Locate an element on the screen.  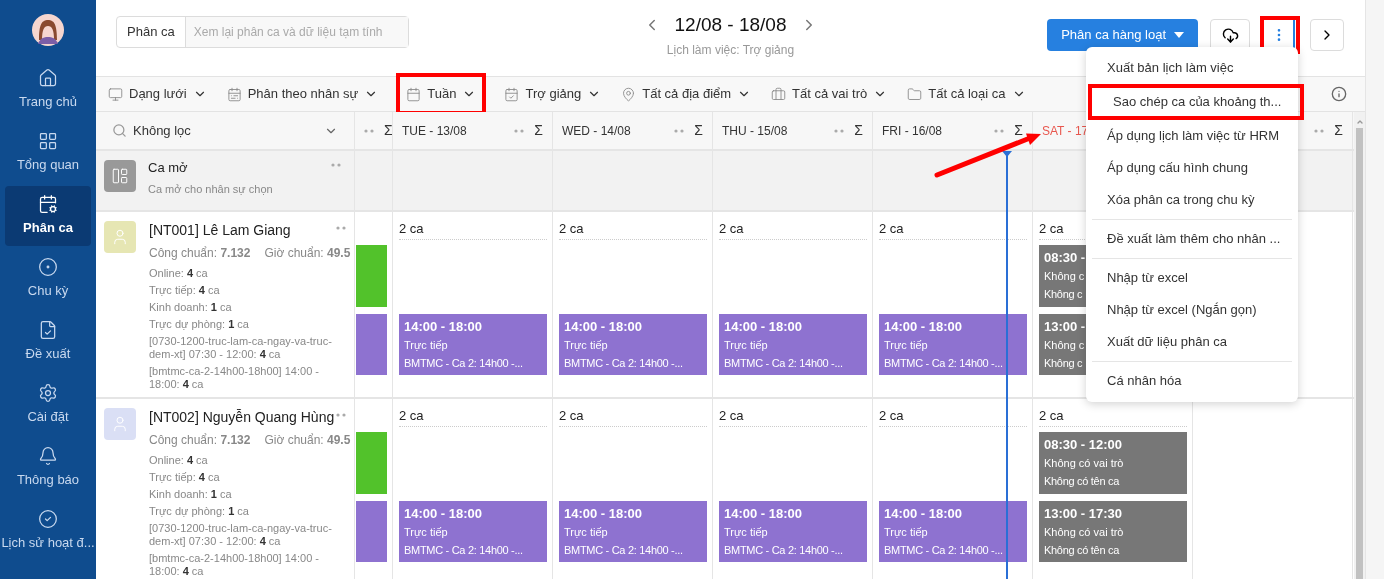
filter-dropdown: Phân theo nhân sự is located at coordinates (302, 94).